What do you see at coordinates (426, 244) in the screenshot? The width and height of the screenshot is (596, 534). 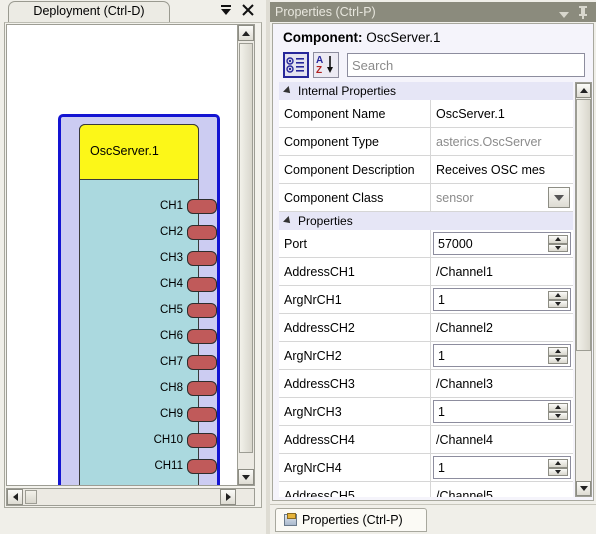 I see `property-row: Port 57000` at bounding box center [426, 244].